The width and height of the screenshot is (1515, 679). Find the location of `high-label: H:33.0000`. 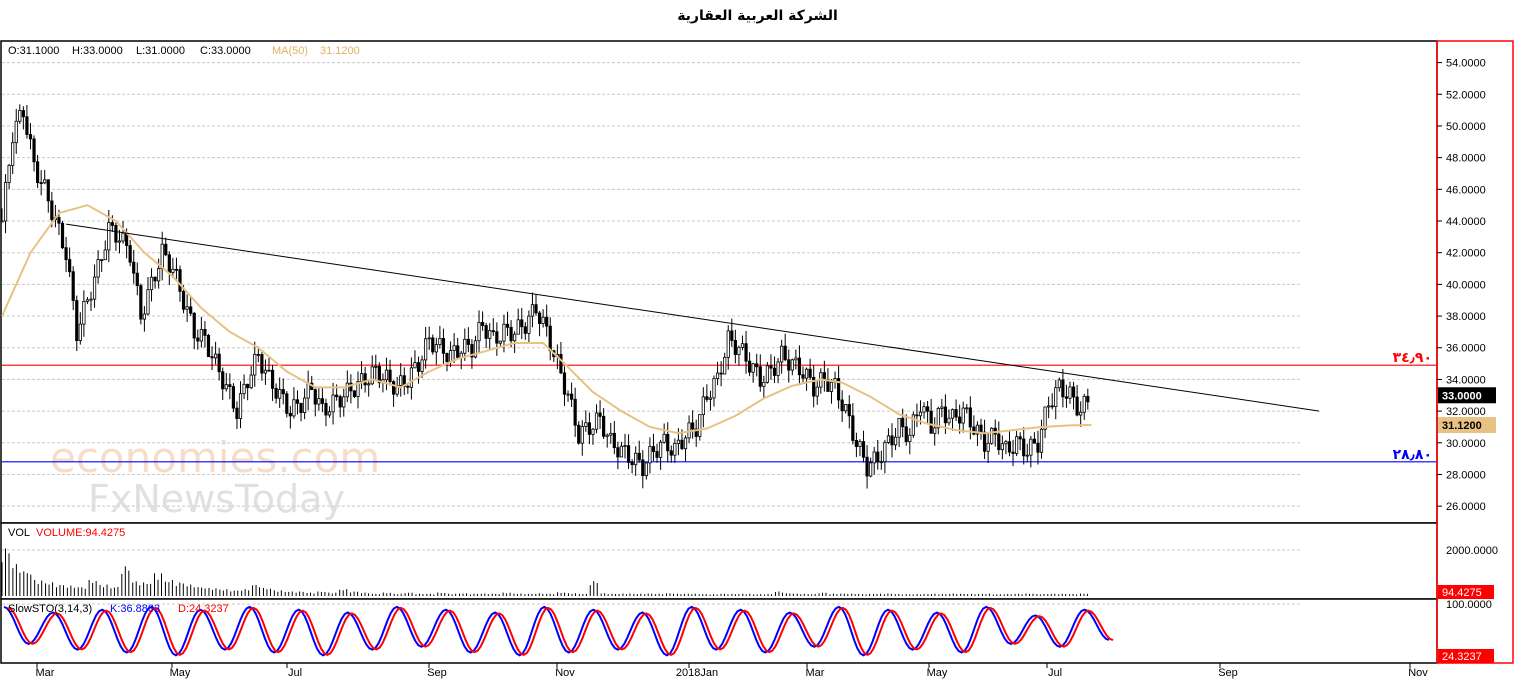

high-label: H:33.0000 is located at coordinates (97, 51).